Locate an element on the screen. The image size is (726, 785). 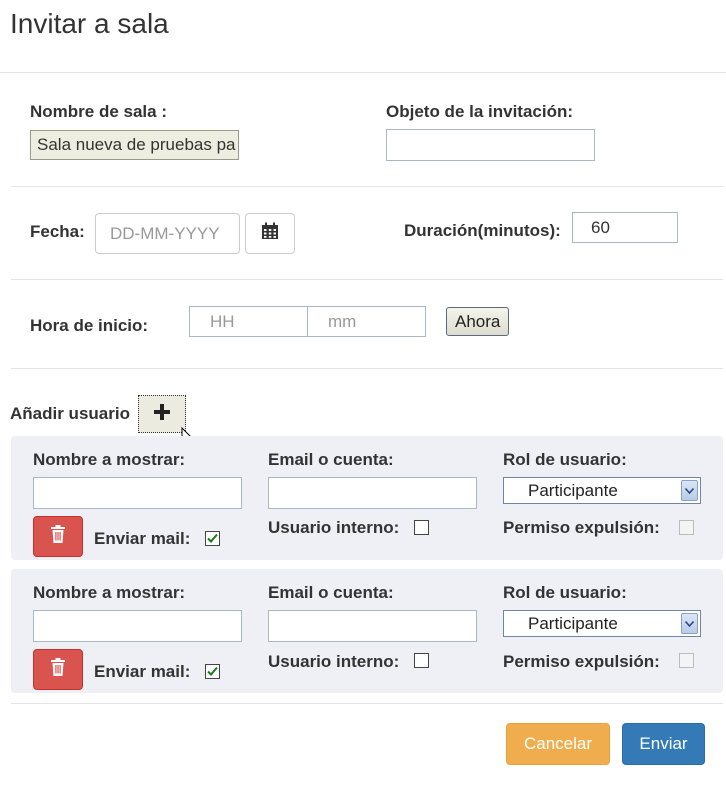
now-button: Ahora is located at coordinates (478, 321).